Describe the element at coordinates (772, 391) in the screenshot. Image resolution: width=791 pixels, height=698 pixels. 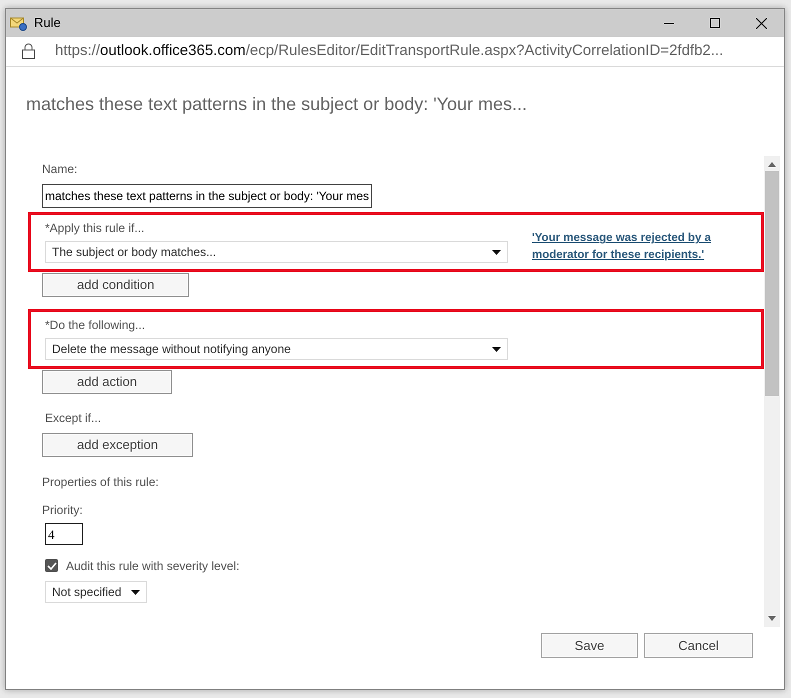
I see `scrollbar` at that location.